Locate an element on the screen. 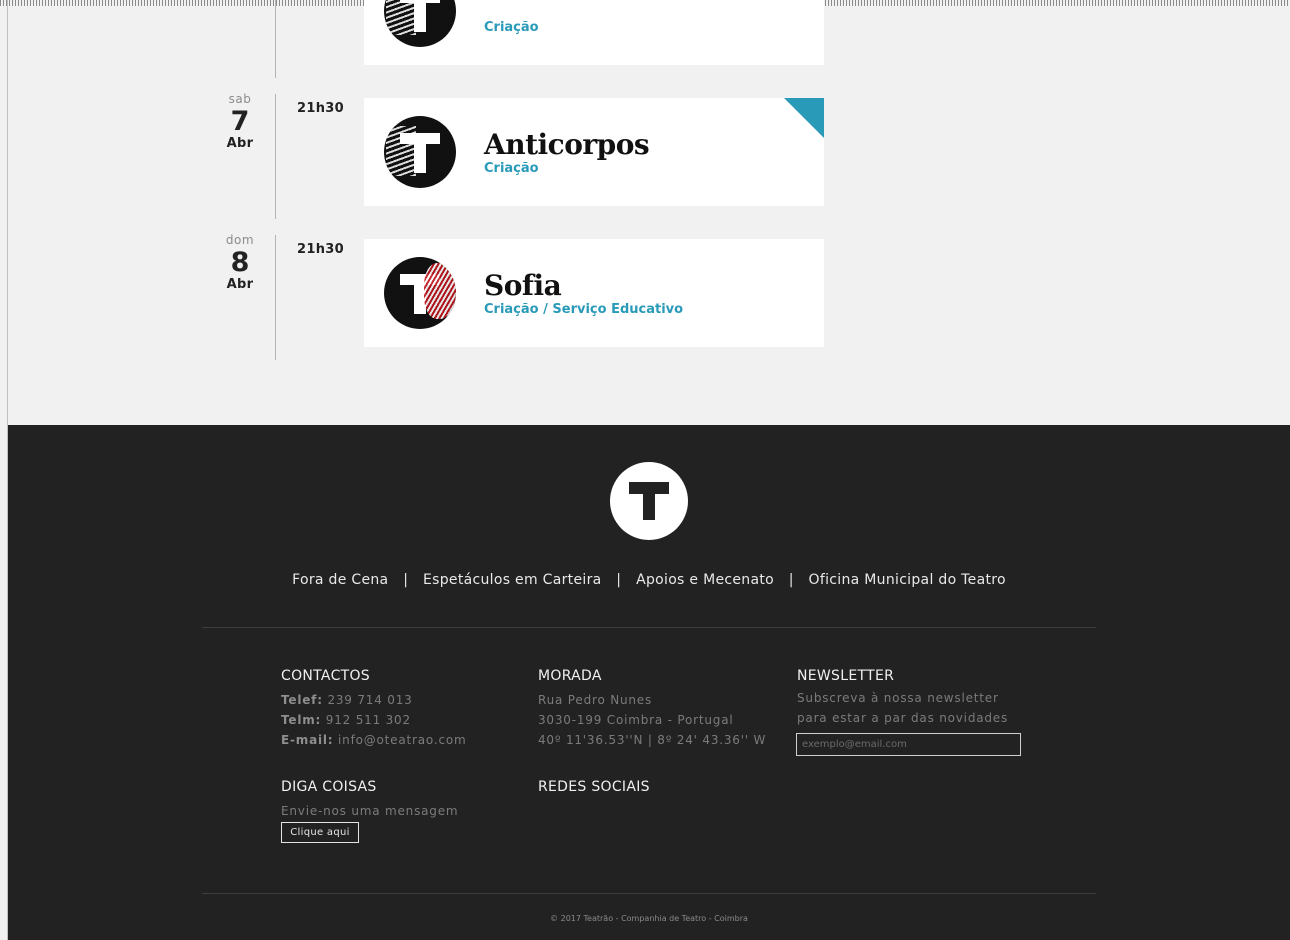  newsletter-text-1: Subscreva à nossa newsletter is located at coordinates (898, 698).